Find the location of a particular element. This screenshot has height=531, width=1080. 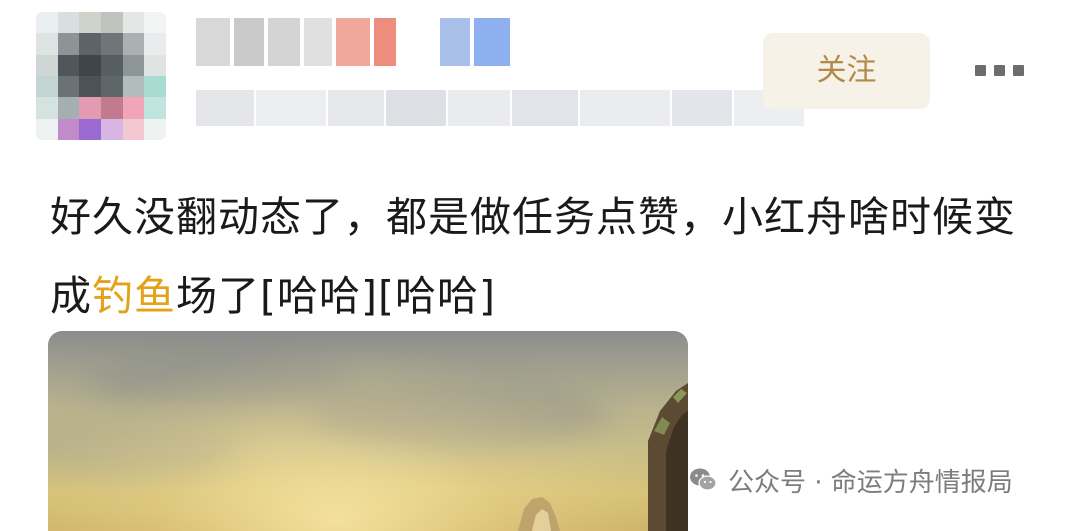

watermark-text: 公众号 · 命运方舟情报局 is located at coordinates (870, 482).